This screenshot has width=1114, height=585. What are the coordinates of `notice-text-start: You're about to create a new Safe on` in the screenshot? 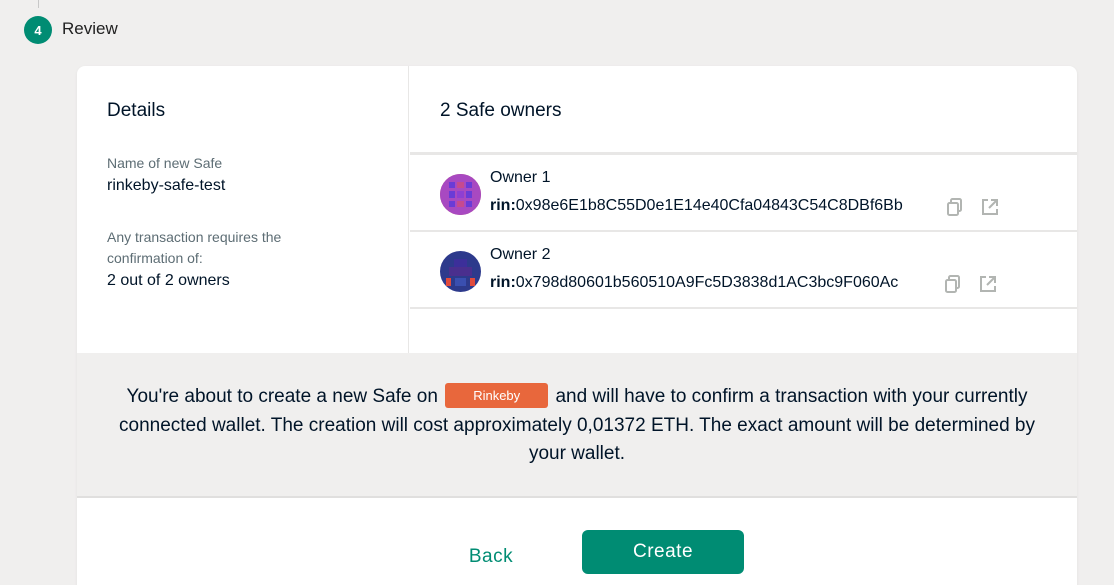 It's located at (282, 396).